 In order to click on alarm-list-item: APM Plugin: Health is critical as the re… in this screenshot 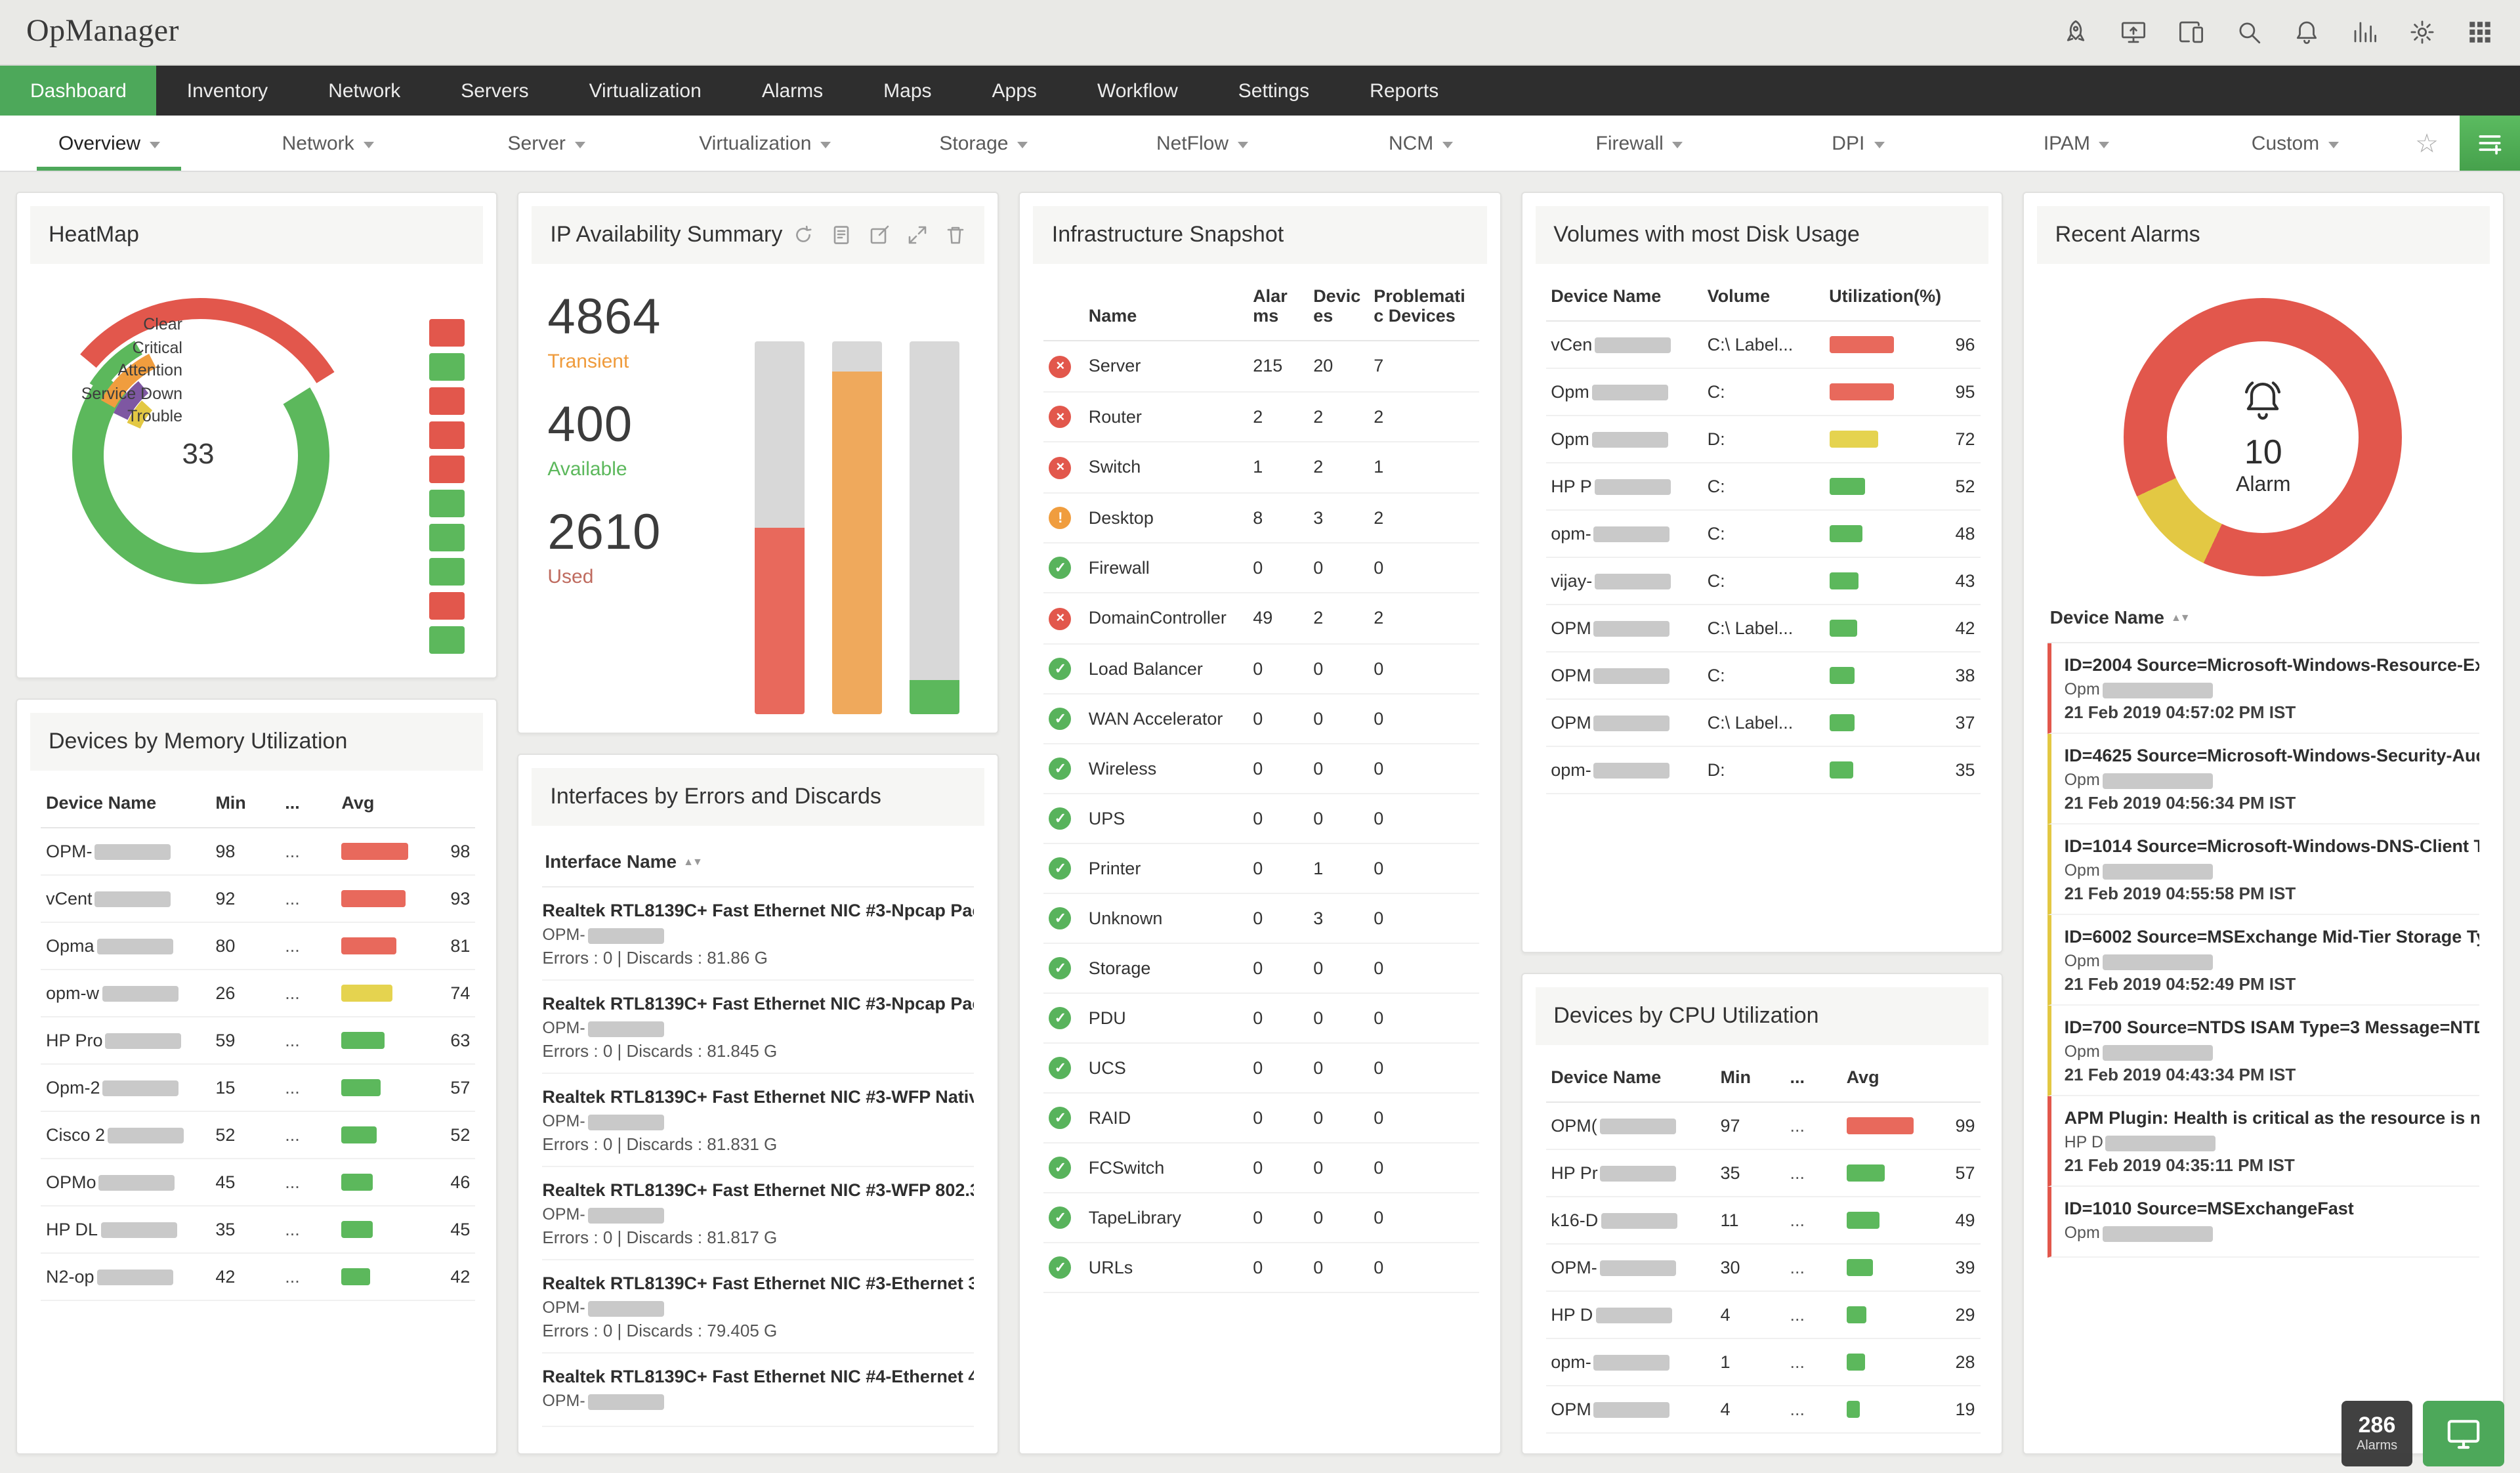, I will do `click(2263, 1141)`.